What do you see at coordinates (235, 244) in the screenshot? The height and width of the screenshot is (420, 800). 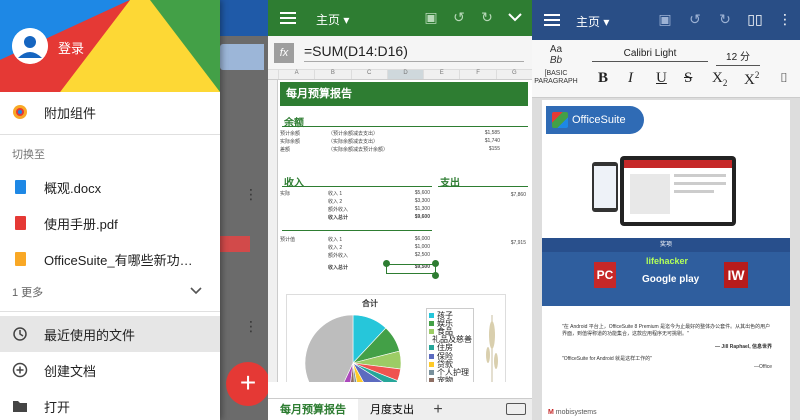 I see `underlying-red-block` at bounding box center [235, 244].